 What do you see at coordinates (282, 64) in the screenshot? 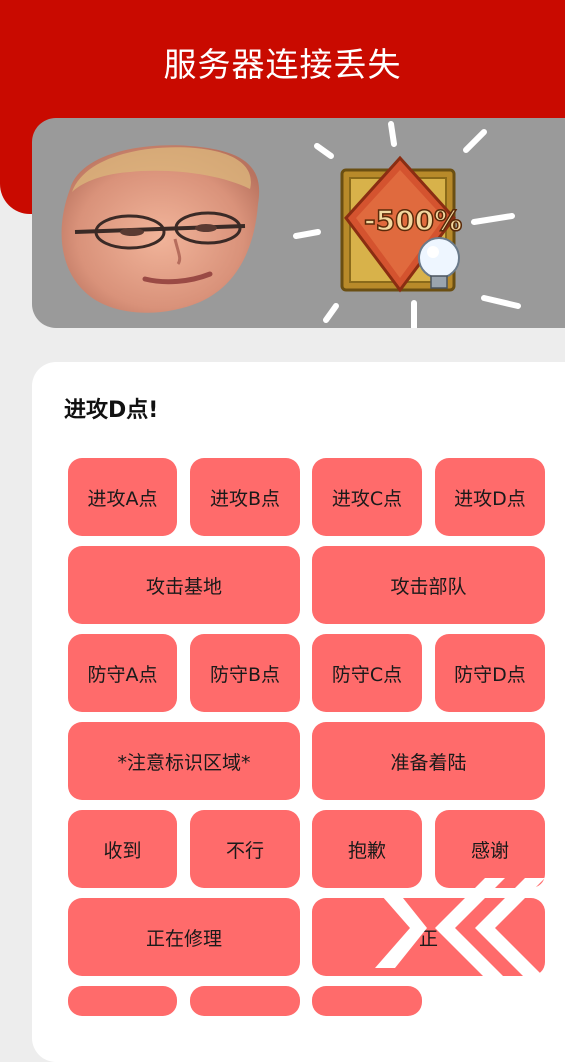
I see `page-title: 服务器连接丢失` at bounding box center [282, 64].